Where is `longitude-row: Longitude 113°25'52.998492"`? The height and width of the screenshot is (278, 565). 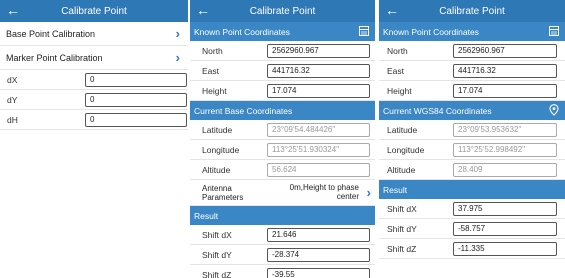 longitude-row: Longitude 113°25'52.998492" is located at coordinates (472, 150).